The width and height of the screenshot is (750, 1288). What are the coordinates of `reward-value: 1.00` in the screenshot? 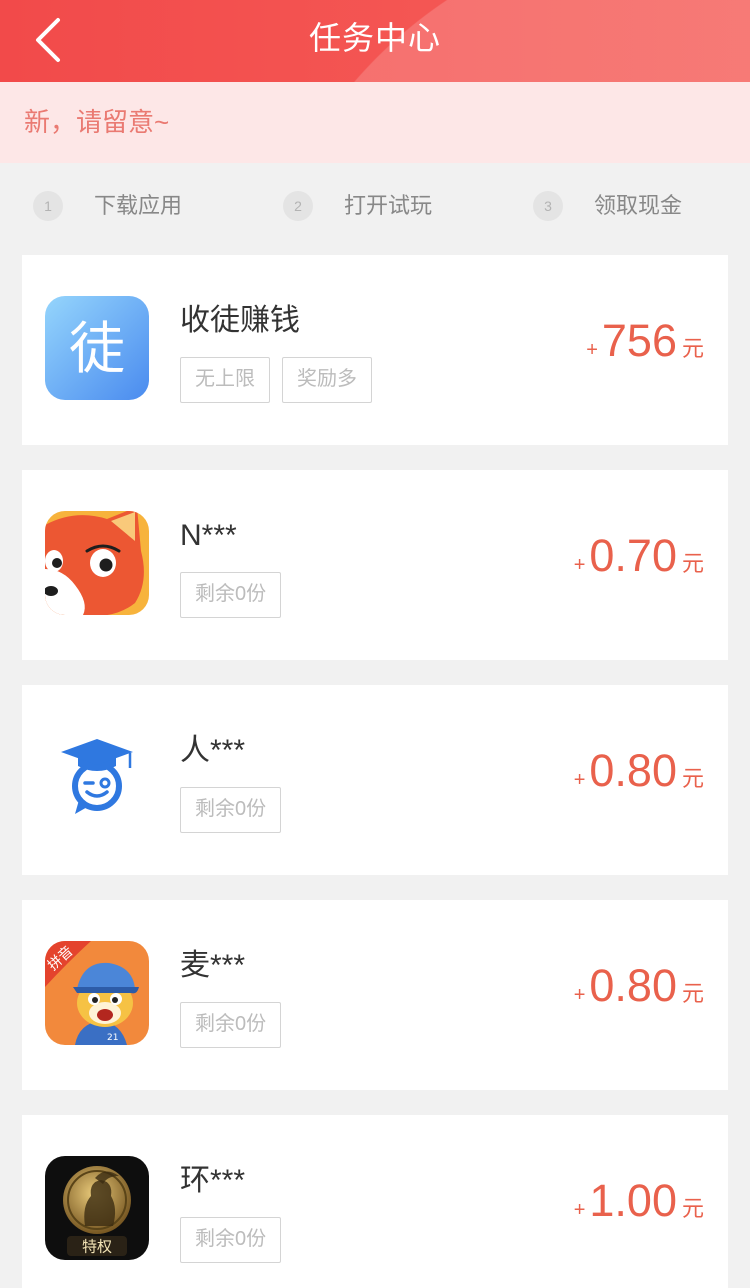 It's located at (633, 1200).